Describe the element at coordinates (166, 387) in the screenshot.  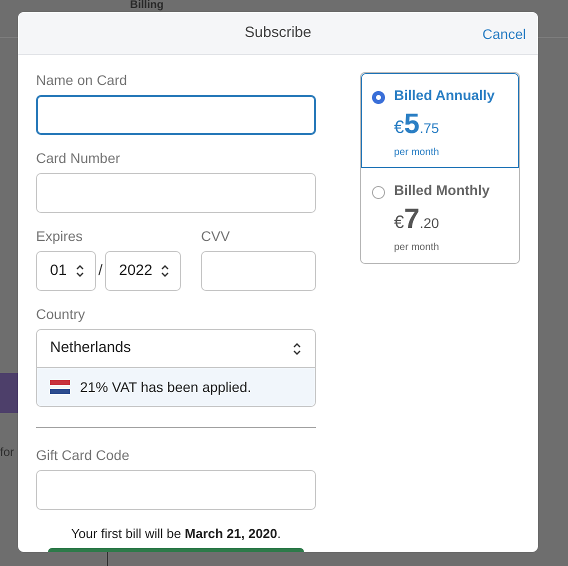
I see `vat-text: 21% VAT has been applied.` at that location.